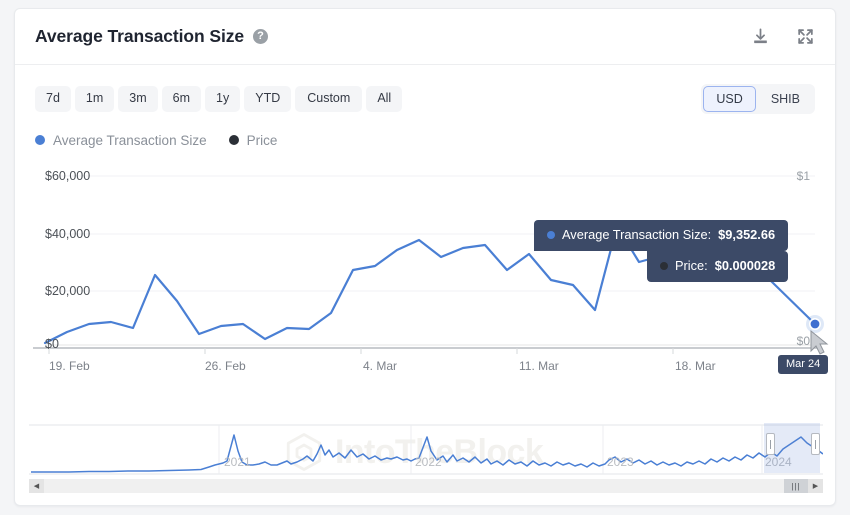  Describe the element at coordinates (819, 342) in the screenshot. I see `mouse-cursor-icon` at that location.